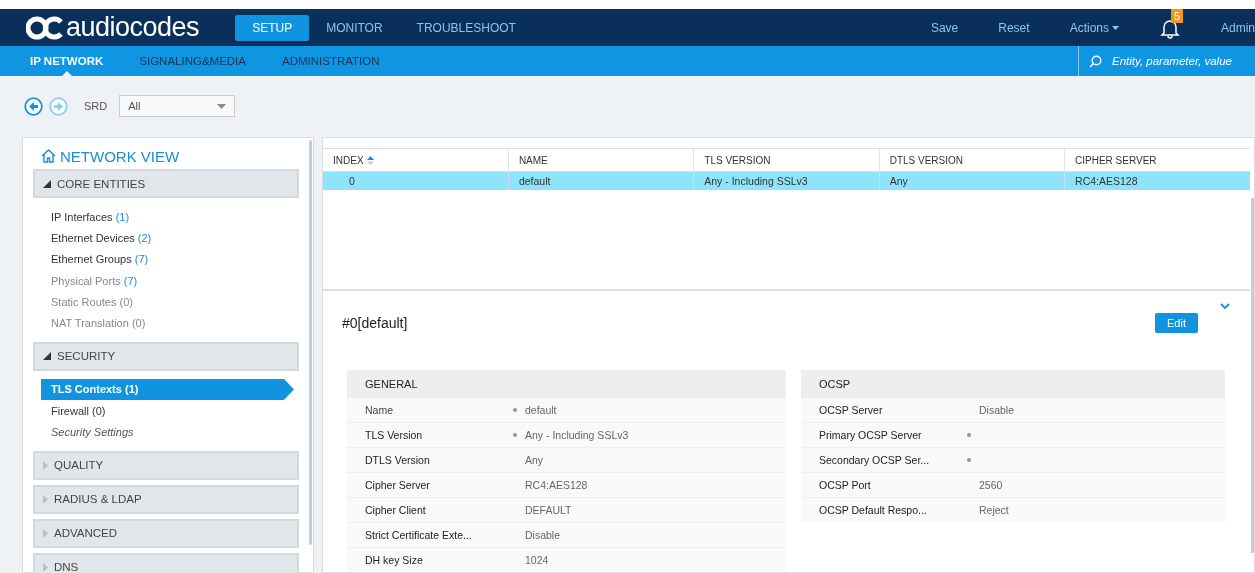  Describe the element at coordinates (397, 485) in the screenshot. I see `field-label: Cipher Server` at that location.